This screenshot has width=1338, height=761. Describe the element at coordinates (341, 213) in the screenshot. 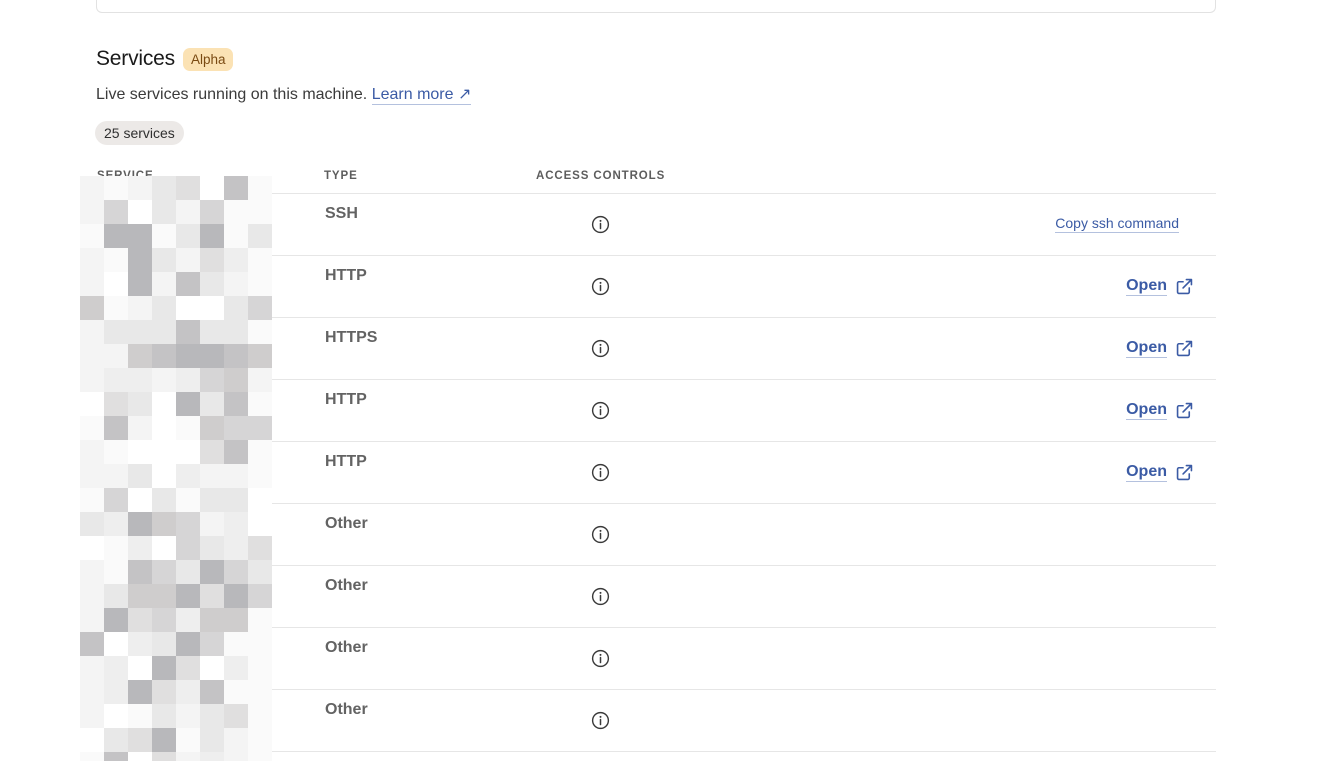

I see `service-type: SSH` at that location.